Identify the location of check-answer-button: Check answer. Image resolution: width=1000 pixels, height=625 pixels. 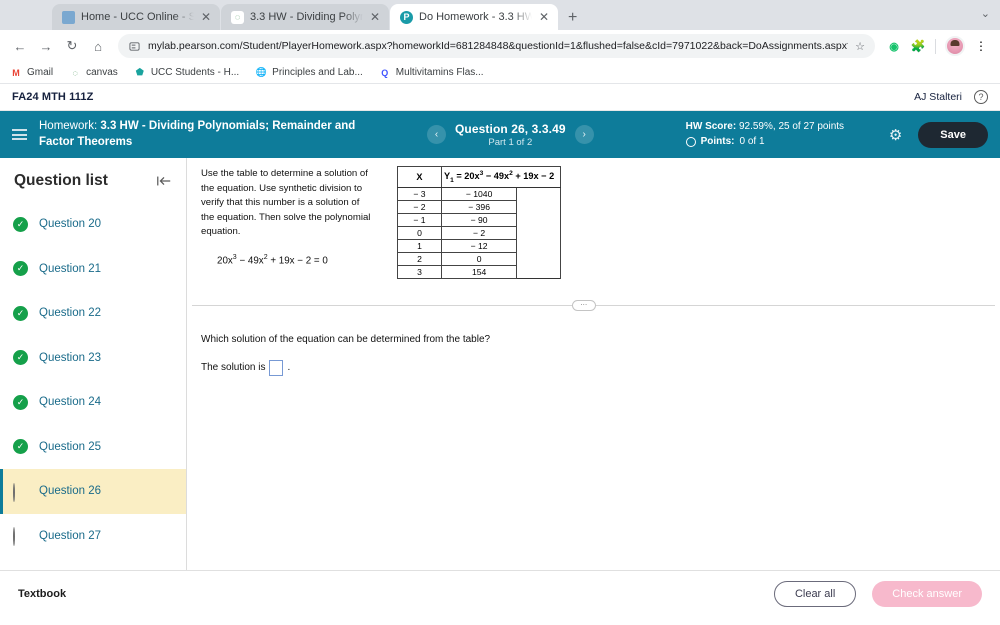
(927, 594).